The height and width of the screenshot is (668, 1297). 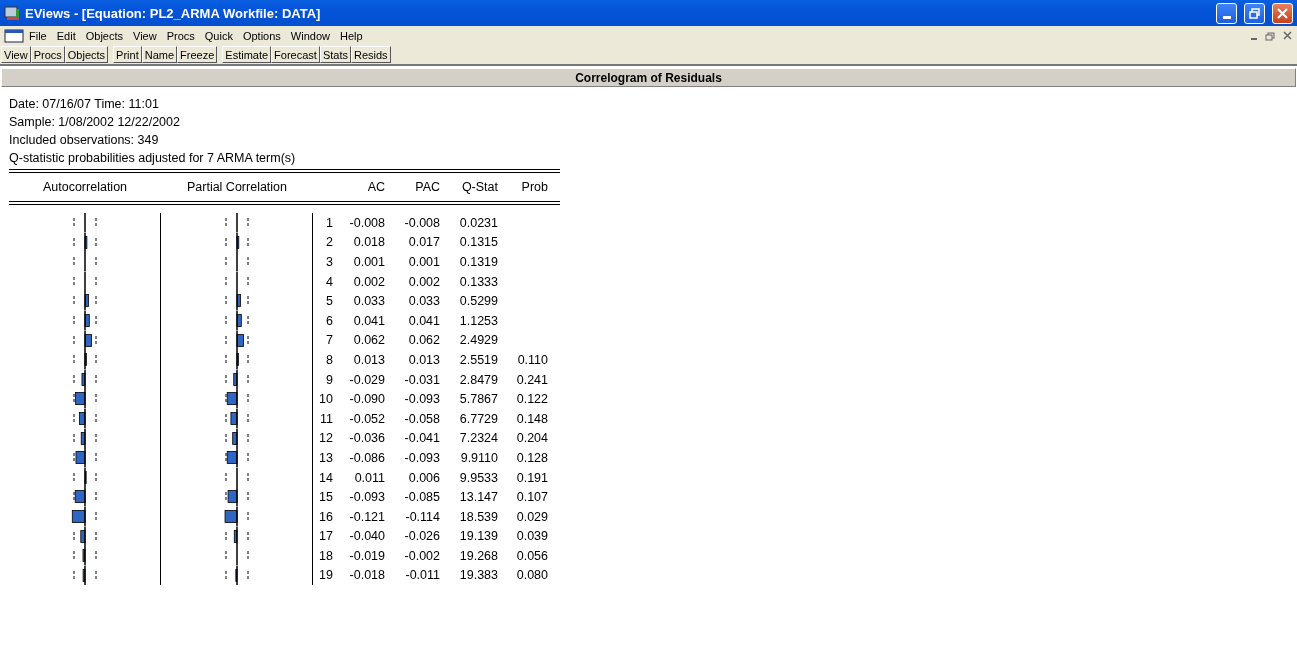 What do you see at coordinates (370, 54) in the screenshot?
I see `toolbar-button: Resids` at bounding box center [370, 54].